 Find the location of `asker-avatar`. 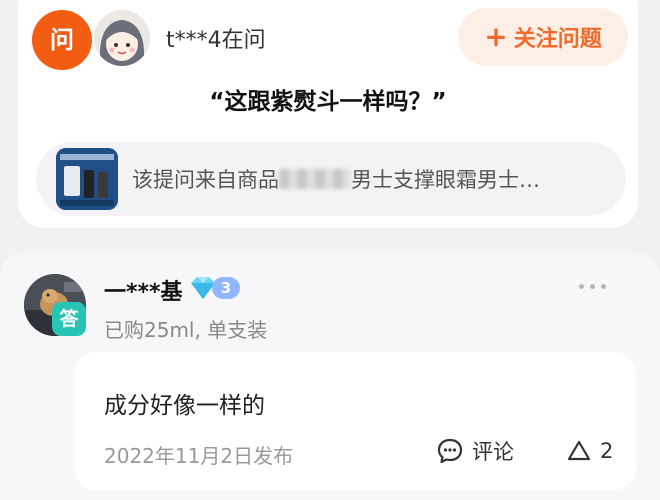

asker-avatar is located at coordinates (122, 38).